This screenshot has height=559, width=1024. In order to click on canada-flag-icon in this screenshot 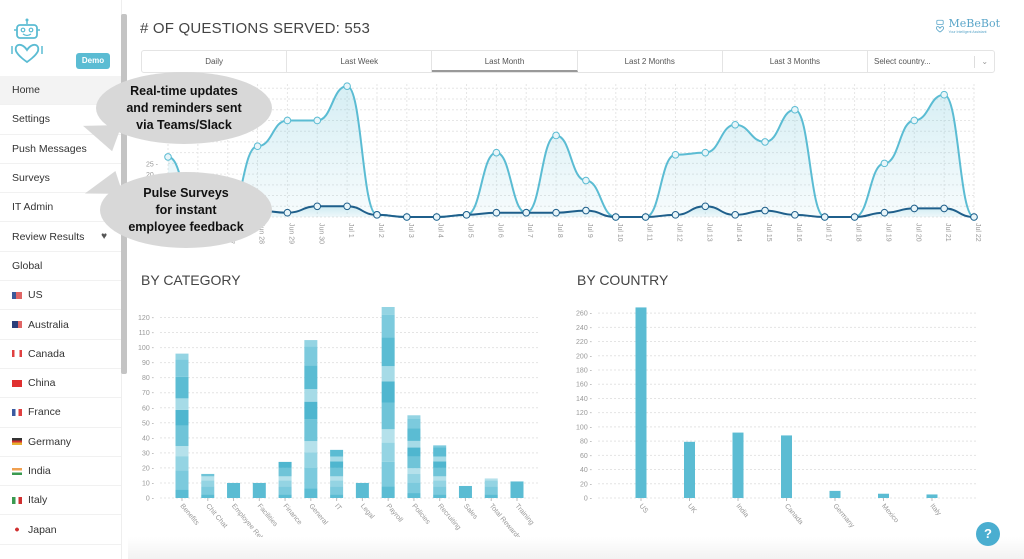, I will do `click(17, 354)`.